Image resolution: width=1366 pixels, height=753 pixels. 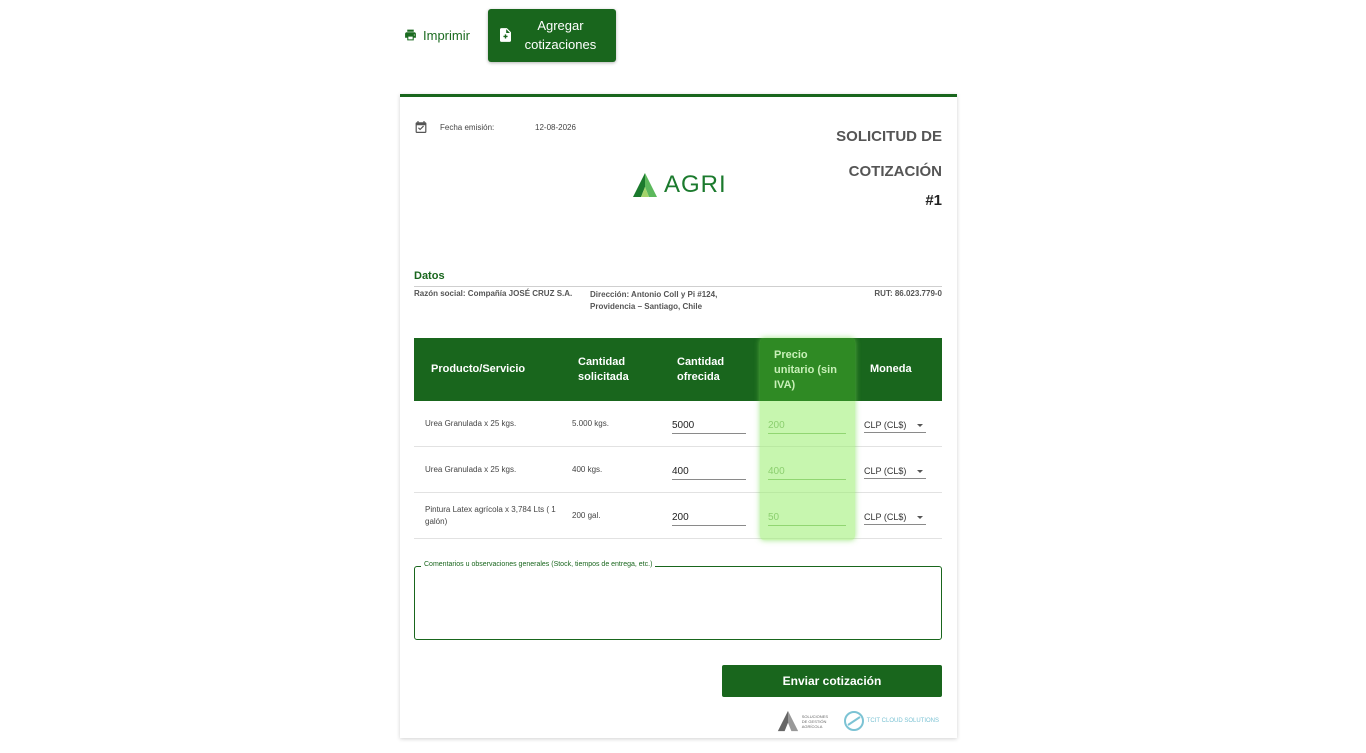 I want to click on title-line-2: COTIZACIÓN, so click(x=895, y=171).